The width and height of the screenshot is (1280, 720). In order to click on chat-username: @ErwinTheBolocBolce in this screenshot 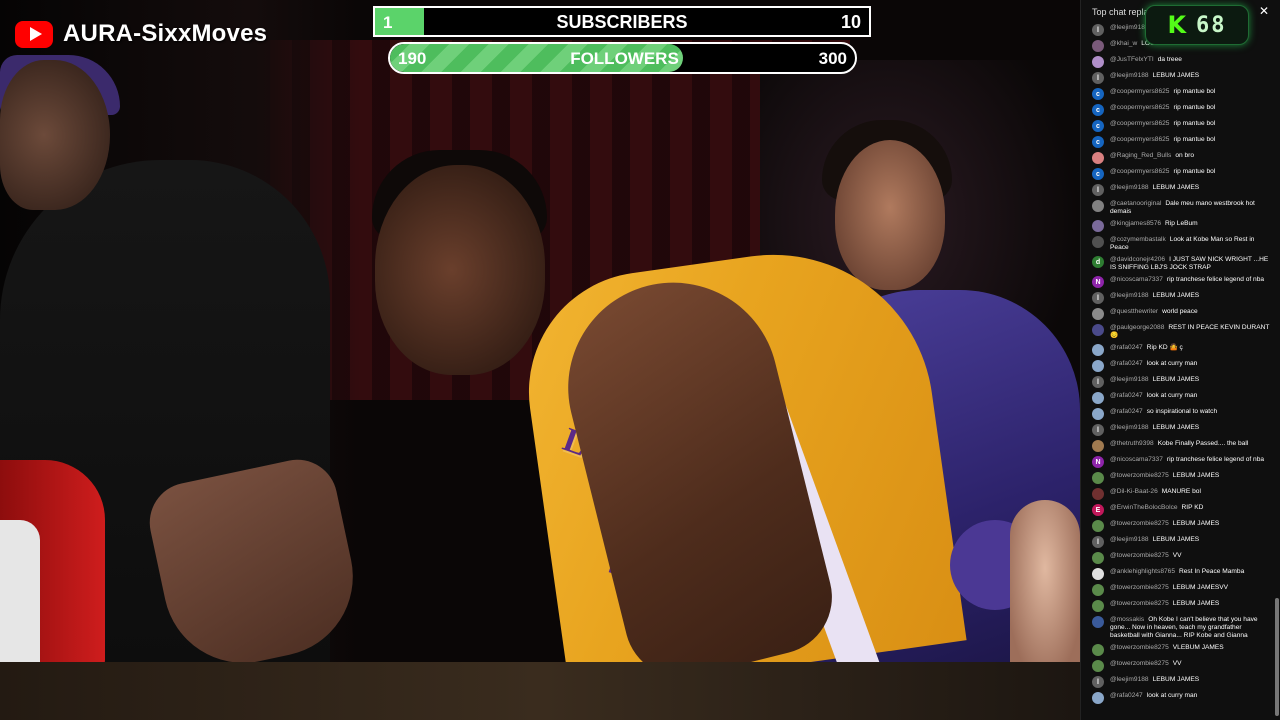, I will do `click(1144, 507)`.